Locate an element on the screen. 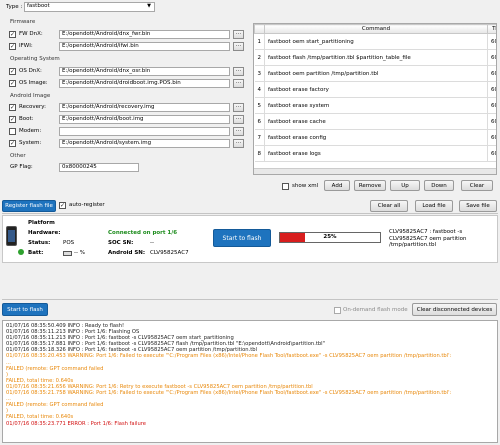 The height and width of the screenshot is (445, 500). row-number: 3 is located at coordinates (259, 73).